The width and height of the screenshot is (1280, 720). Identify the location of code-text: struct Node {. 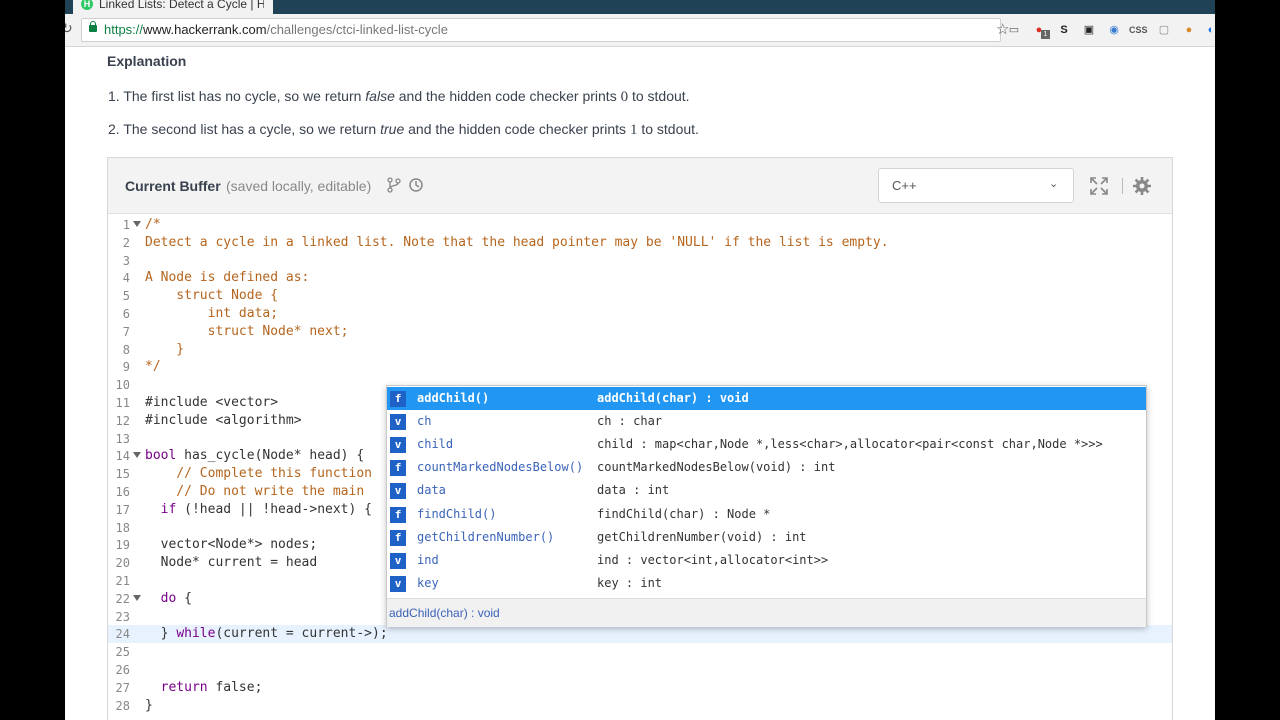
(211, 296).